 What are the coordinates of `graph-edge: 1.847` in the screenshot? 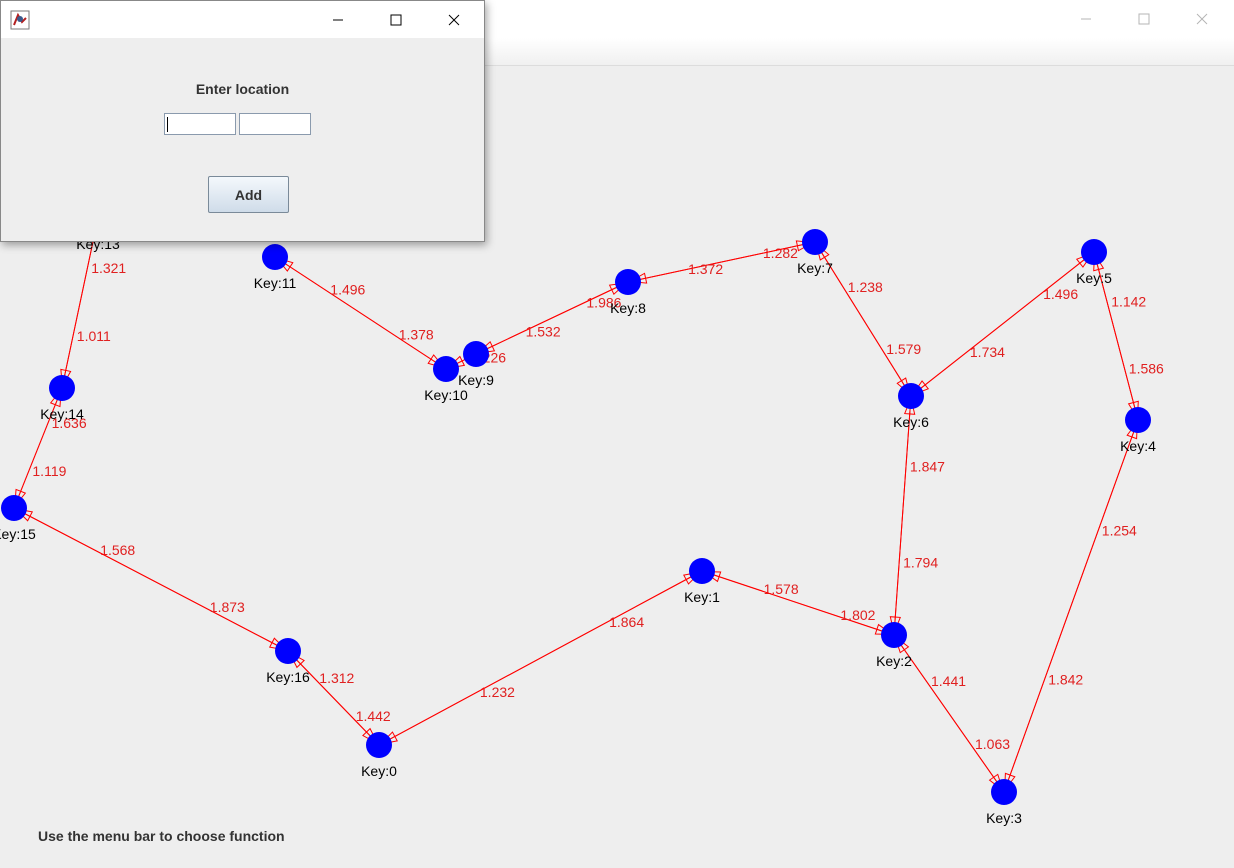 It's located at (917, 515).